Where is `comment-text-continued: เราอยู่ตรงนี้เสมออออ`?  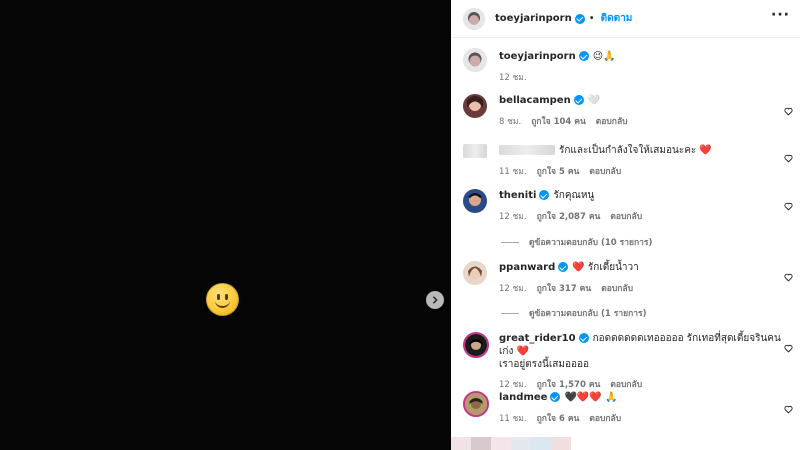 comment-text-continued: เราอยู่ตรงนี้เสมออออ is located at coordinates (544, 364).